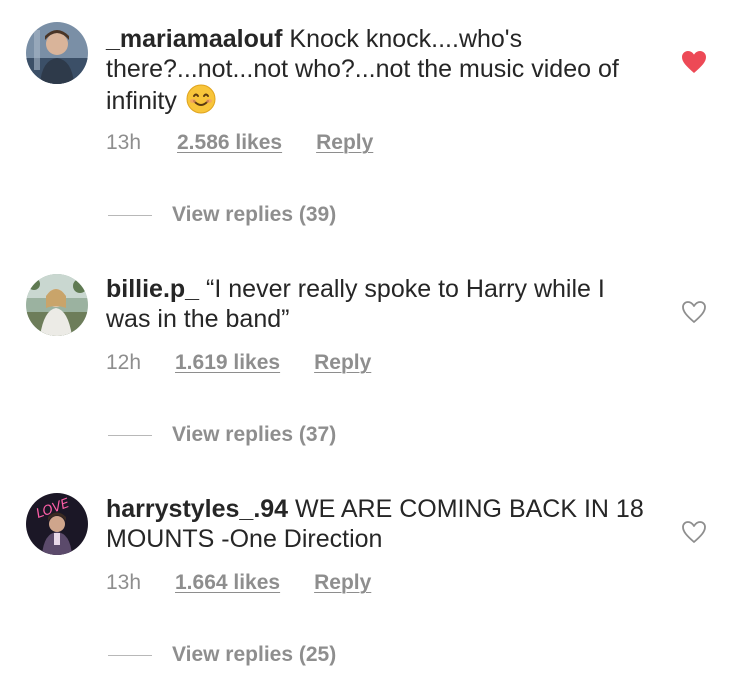  Describe the element at coordinates (197, 509) in the screenshot. I see `comment-username: harrystyles_.94` at that location.